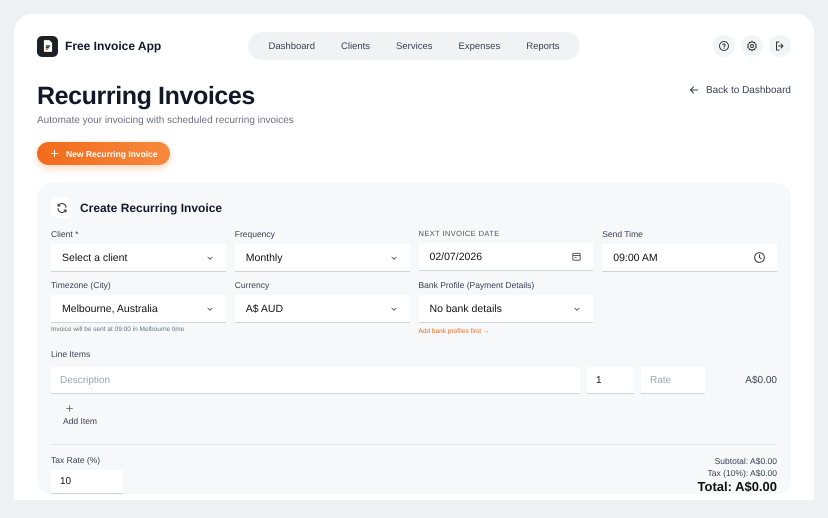  Describe the element at coordinates (292, 46) in the screenshot. I see `nav-link: Dashboard` at that location.